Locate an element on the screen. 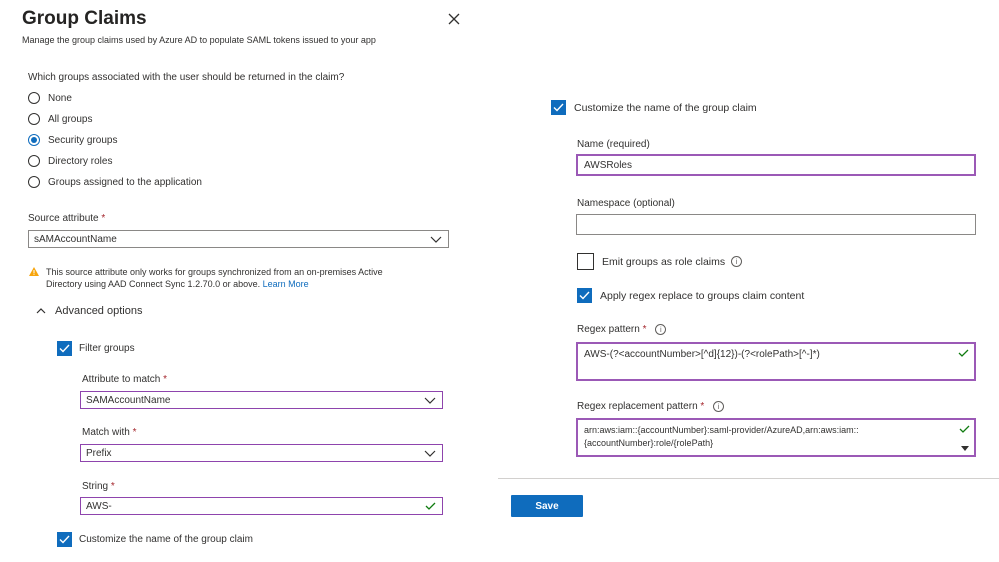 The height and width of the screenshot is (562, 999). apply-regex-checkbox is located at coordinates (584, 295).